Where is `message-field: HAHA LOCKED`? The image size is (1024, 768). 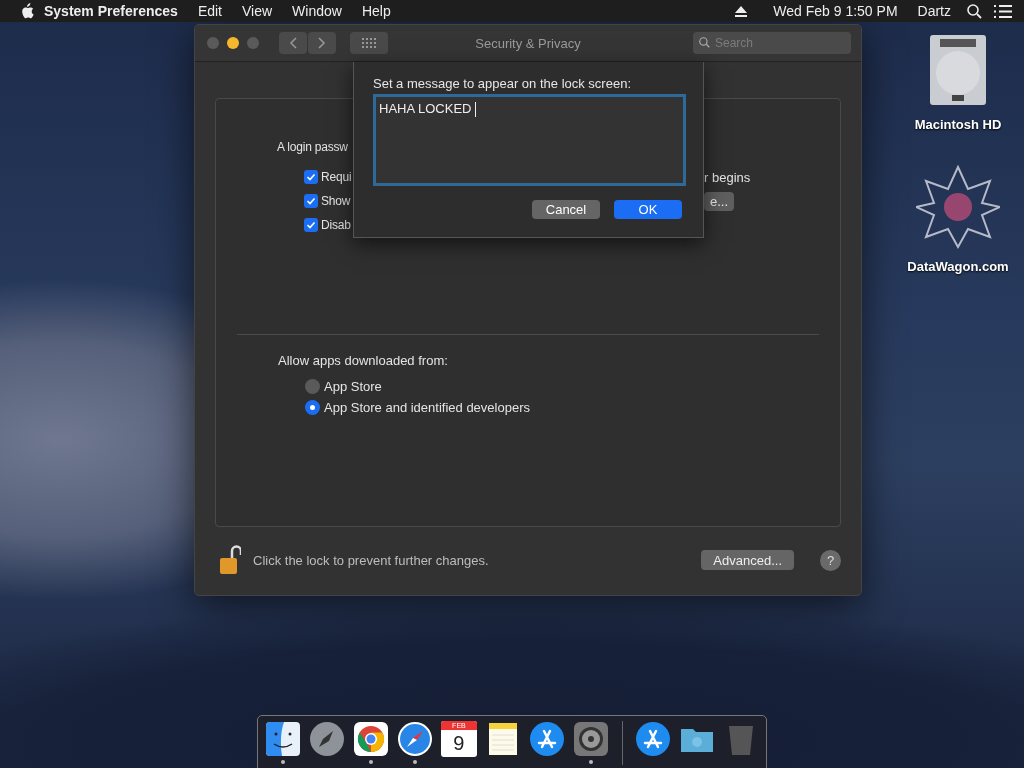 message-field: HAHA LOCKED is located at coordinates (529, 140).